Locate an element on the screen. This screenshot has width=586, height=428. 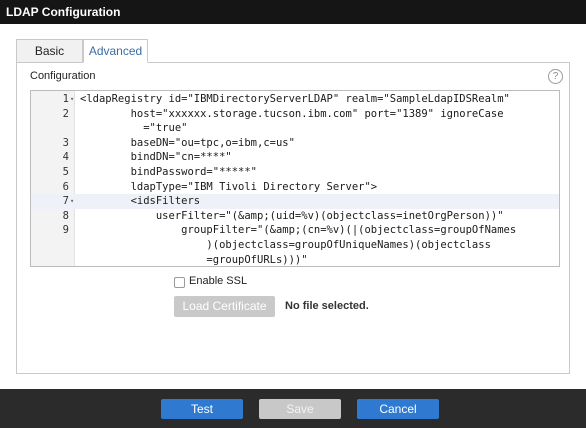
enable-ssl-checkbox is located at coordinates (179, 282).